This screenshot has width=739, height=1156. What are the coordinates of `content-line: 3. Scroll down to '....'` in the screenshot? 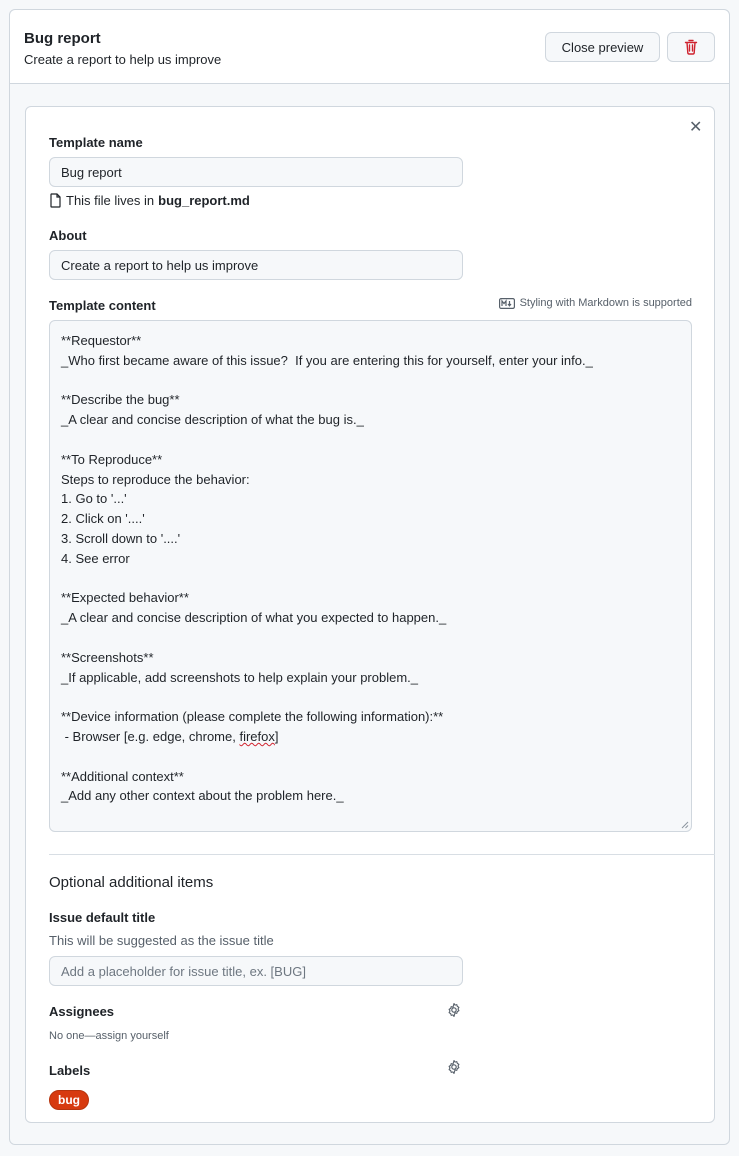 It's located at (121, 538).